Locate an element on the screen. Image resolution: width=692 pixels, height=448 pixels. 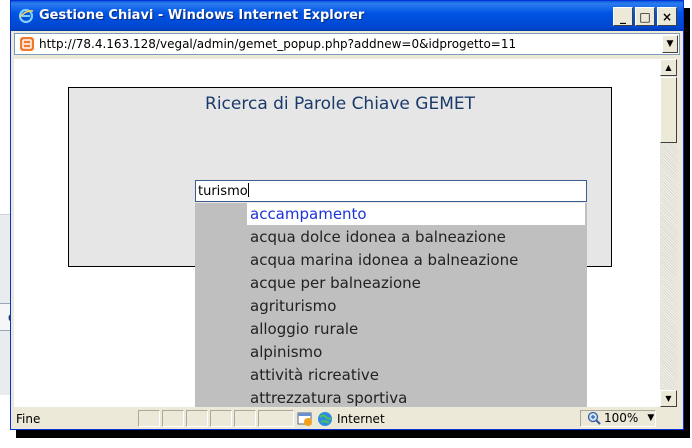
suggestion-item: acqua marina idonea a balneazione is located at coordinates (416, 260).